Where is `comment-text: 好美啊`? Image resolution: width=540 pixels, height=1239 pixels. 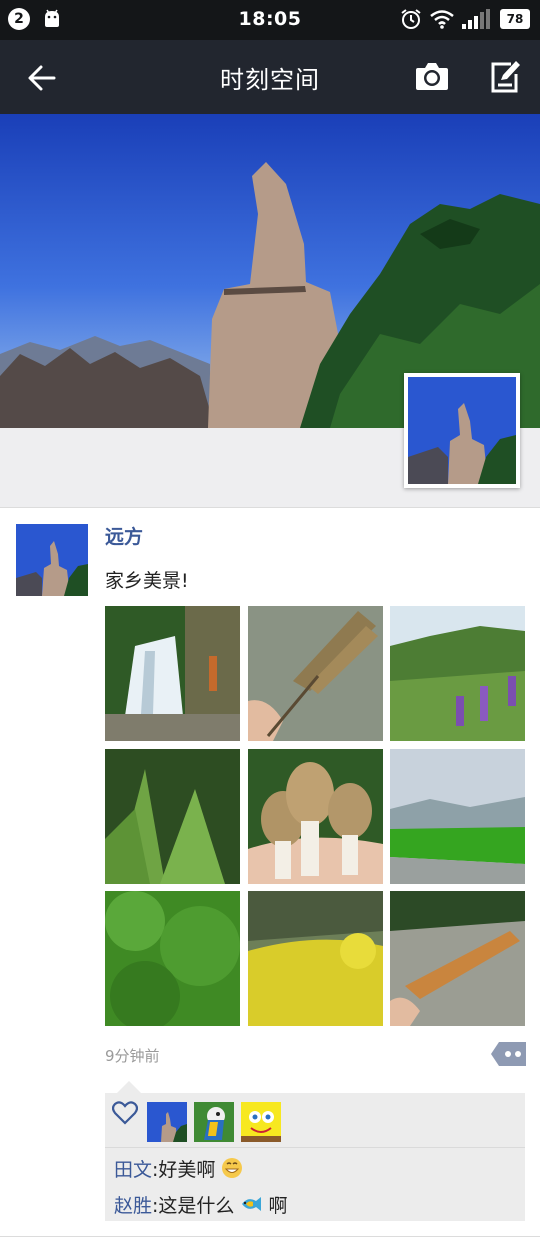 comment-text: 好美啊 is located at coordinates (187, 1170).